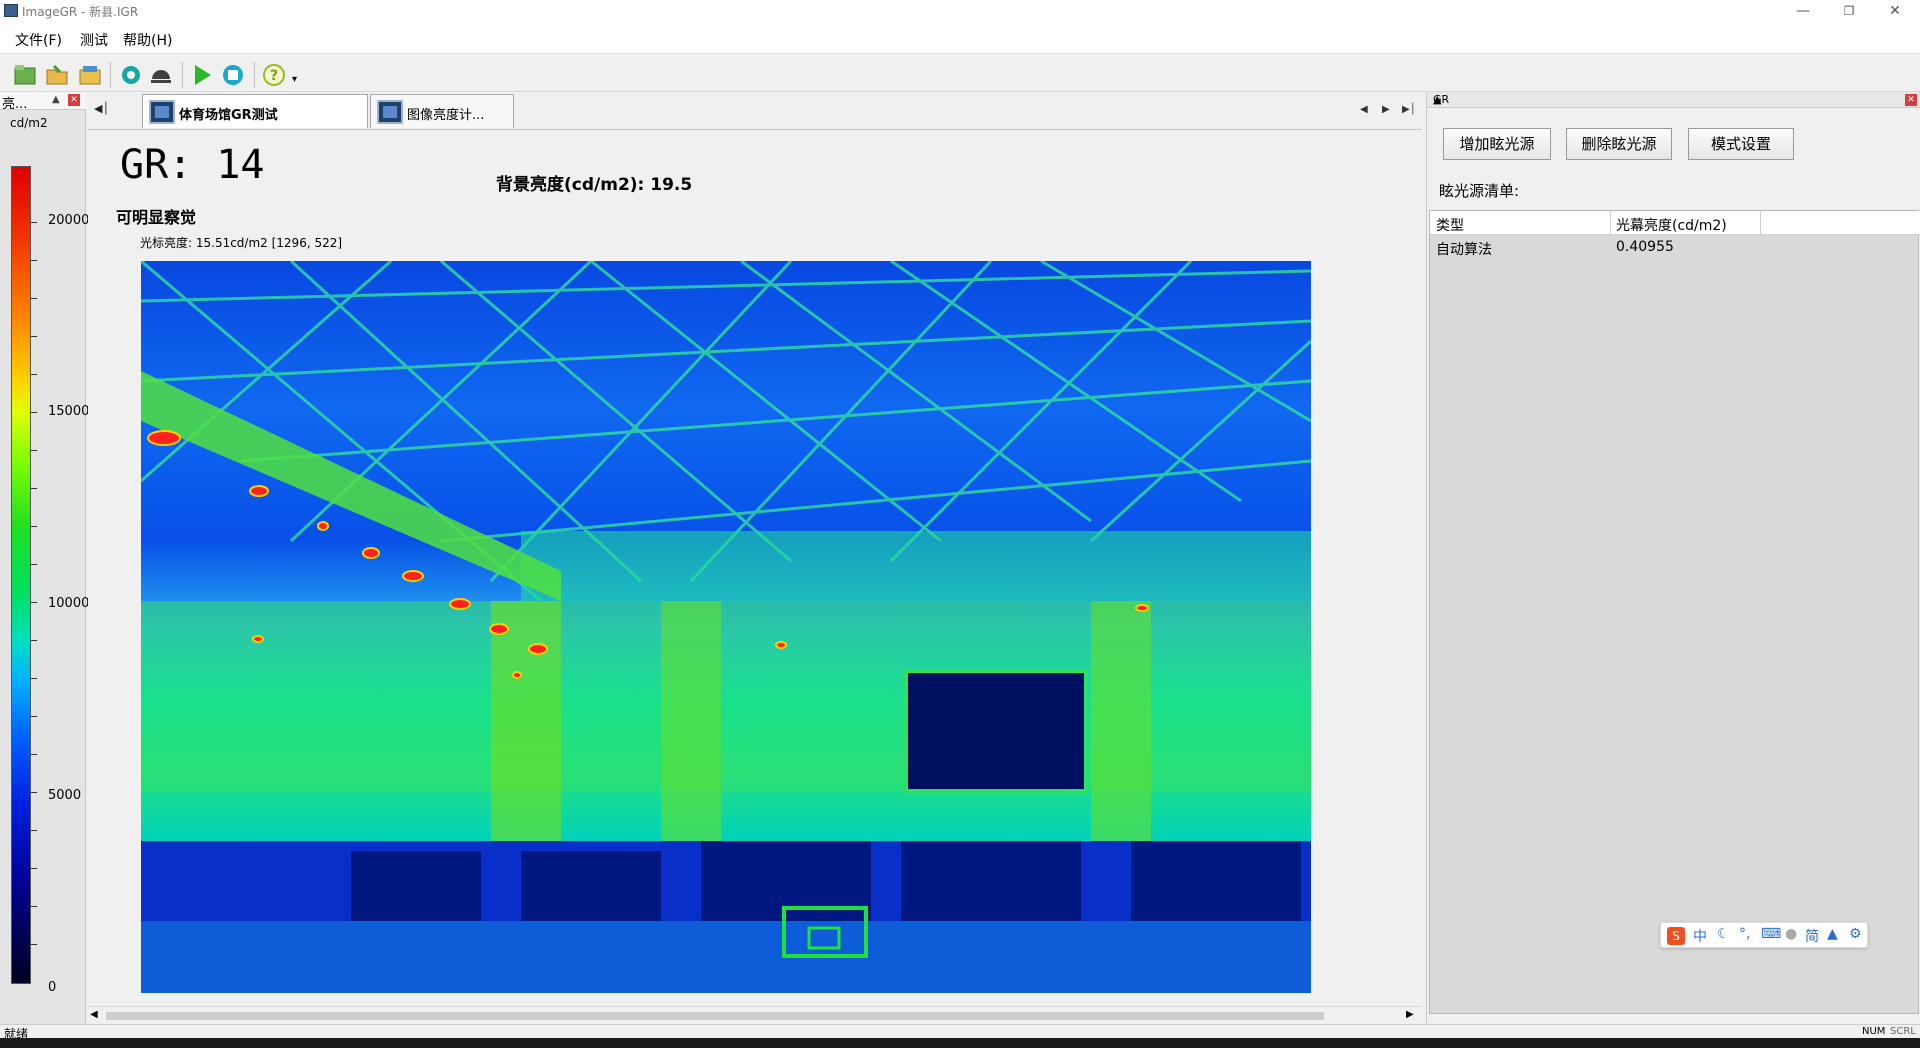 This screenshot has width=1920, height=1048. Describe the element at coordinates (69, 220) in the screenshot. I see `scale-label: 20000` at that location.